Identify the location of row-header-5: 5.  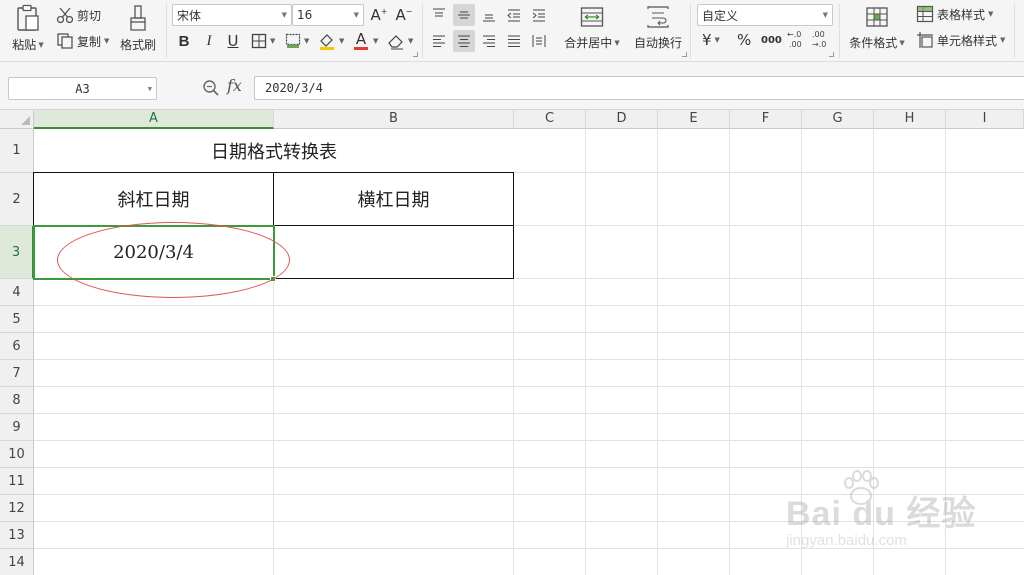
(17, 319).